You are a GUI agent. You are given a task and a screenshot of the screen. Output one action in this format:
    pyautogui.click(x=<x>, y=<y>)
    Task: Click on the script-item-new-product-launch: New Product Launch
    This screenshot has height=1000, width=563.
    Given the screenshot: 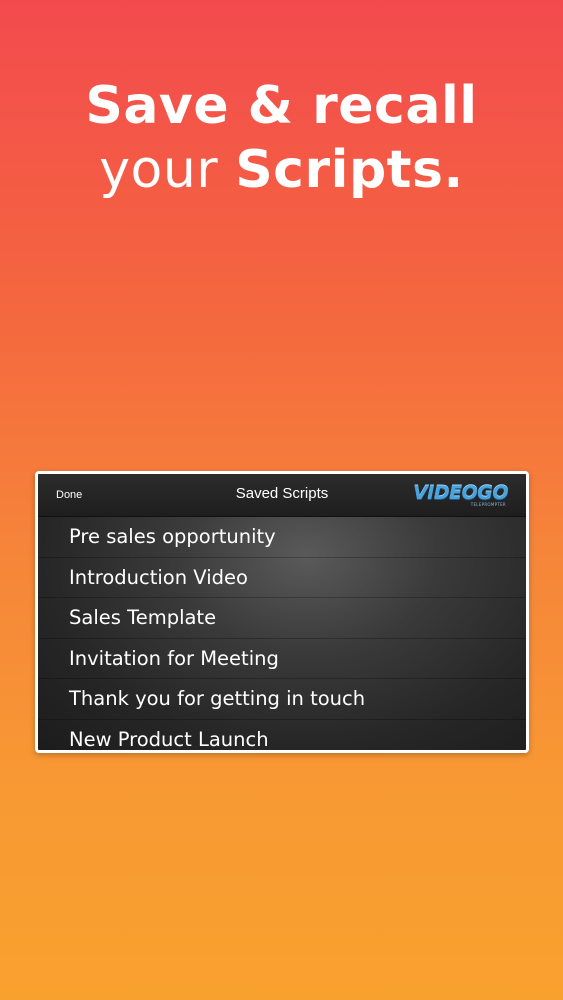 What is the action you would take?
    pyautogui.click(x=282, y=735)
    